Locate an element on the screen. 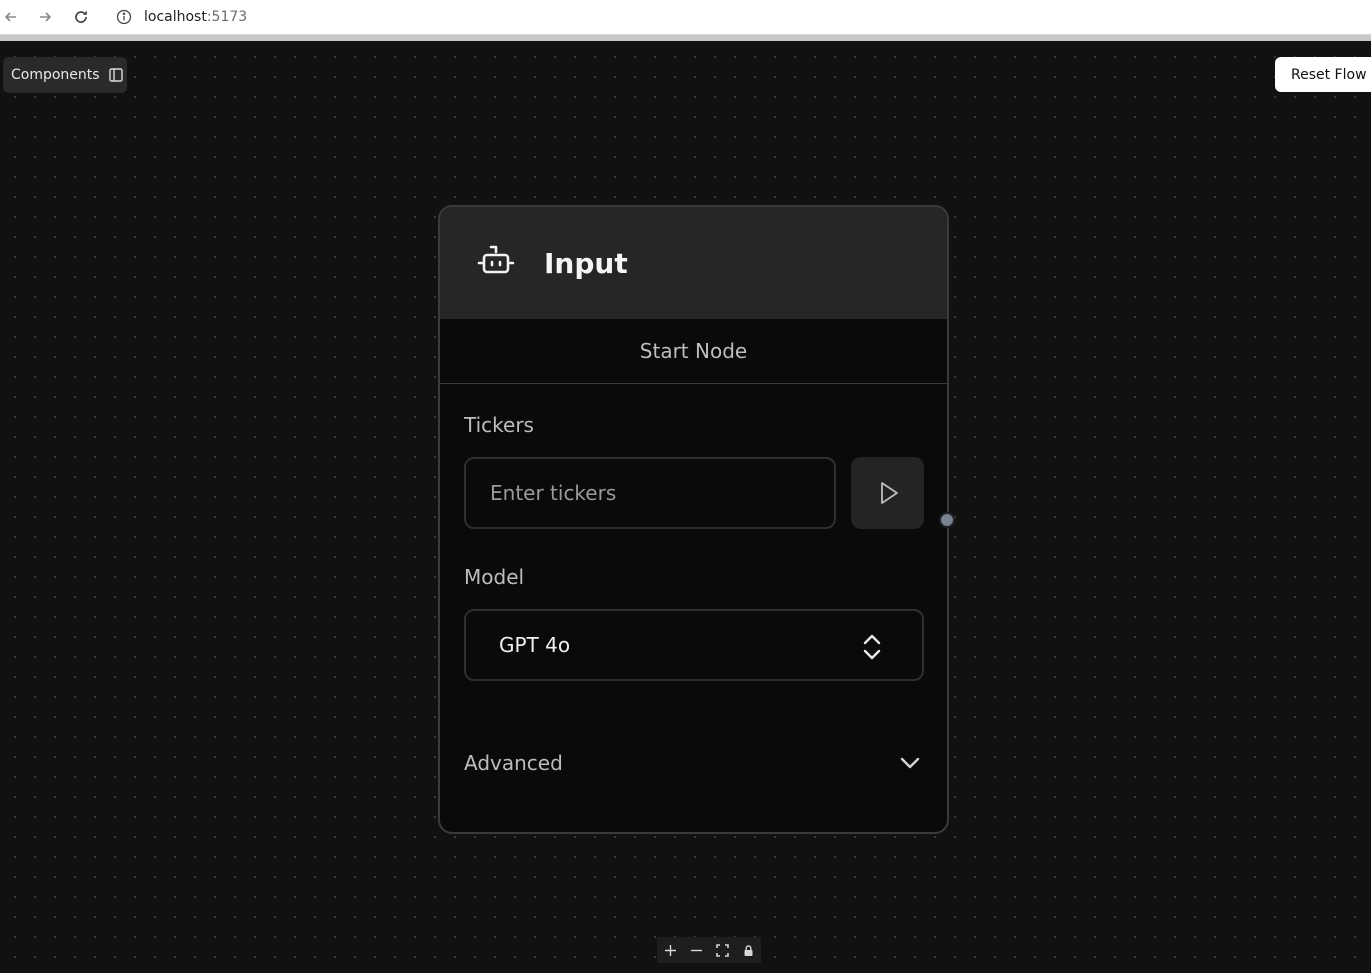 The image size is (1371, 973). browser-toolbar: localhost:5173 is located at coordinates (685, 17).